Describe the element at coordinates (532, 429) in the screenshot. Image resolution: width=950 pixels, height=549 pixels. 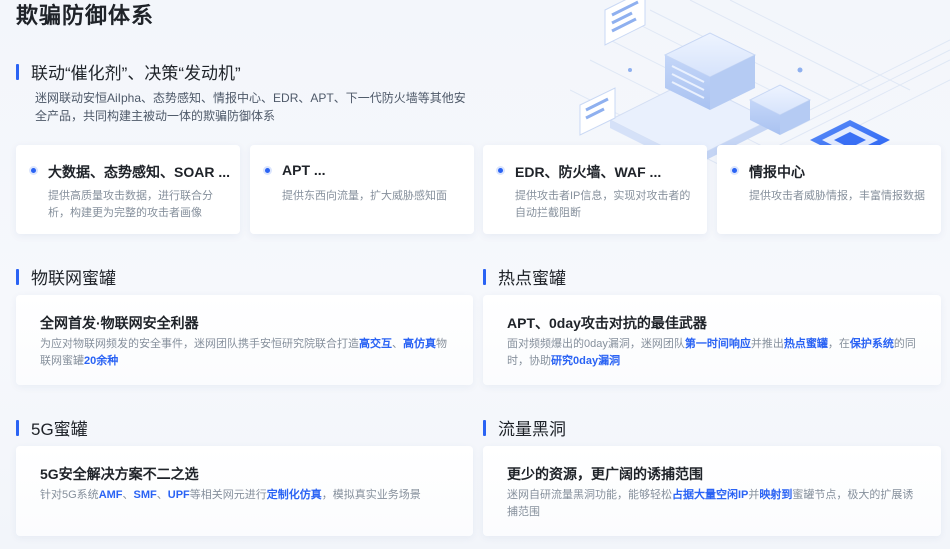
I see `section-title: 流量黑洞` at that location.